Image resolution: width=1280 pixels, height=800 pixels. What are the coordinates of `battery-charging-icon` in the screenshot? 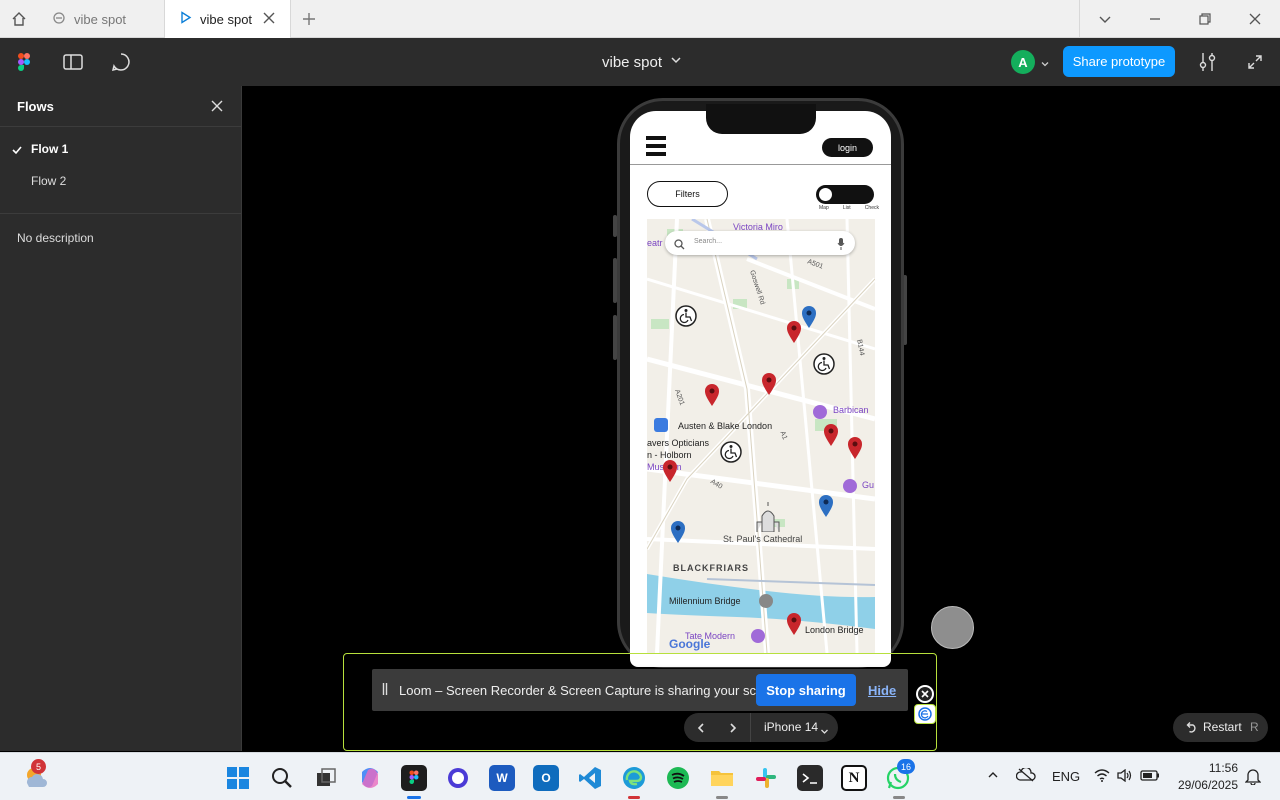 It's located at (1150, 777).